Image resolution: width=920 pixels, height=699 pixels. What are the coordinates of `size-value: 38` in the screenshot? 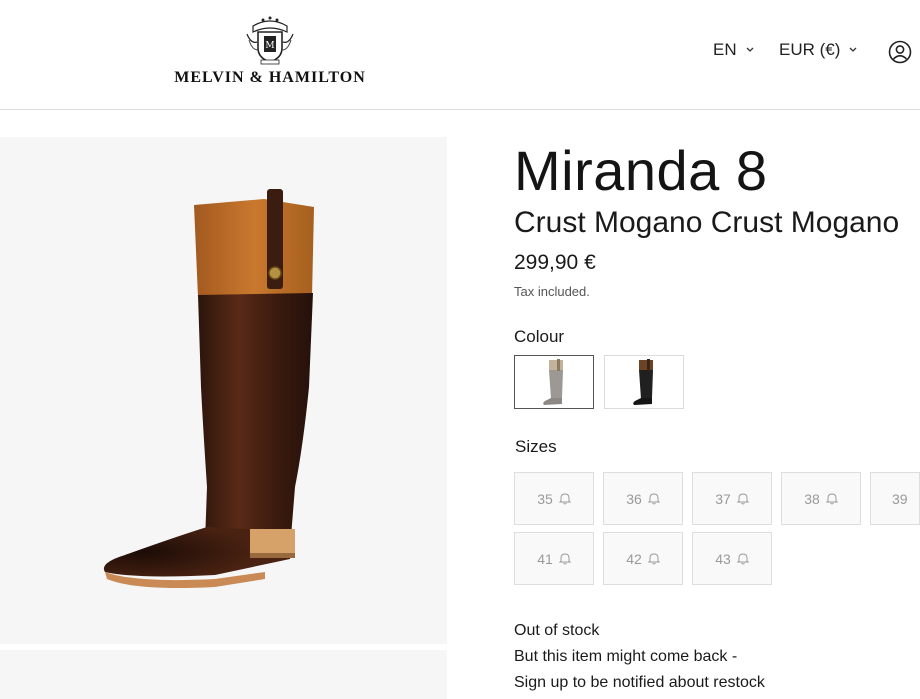 It's located at (812, 498).